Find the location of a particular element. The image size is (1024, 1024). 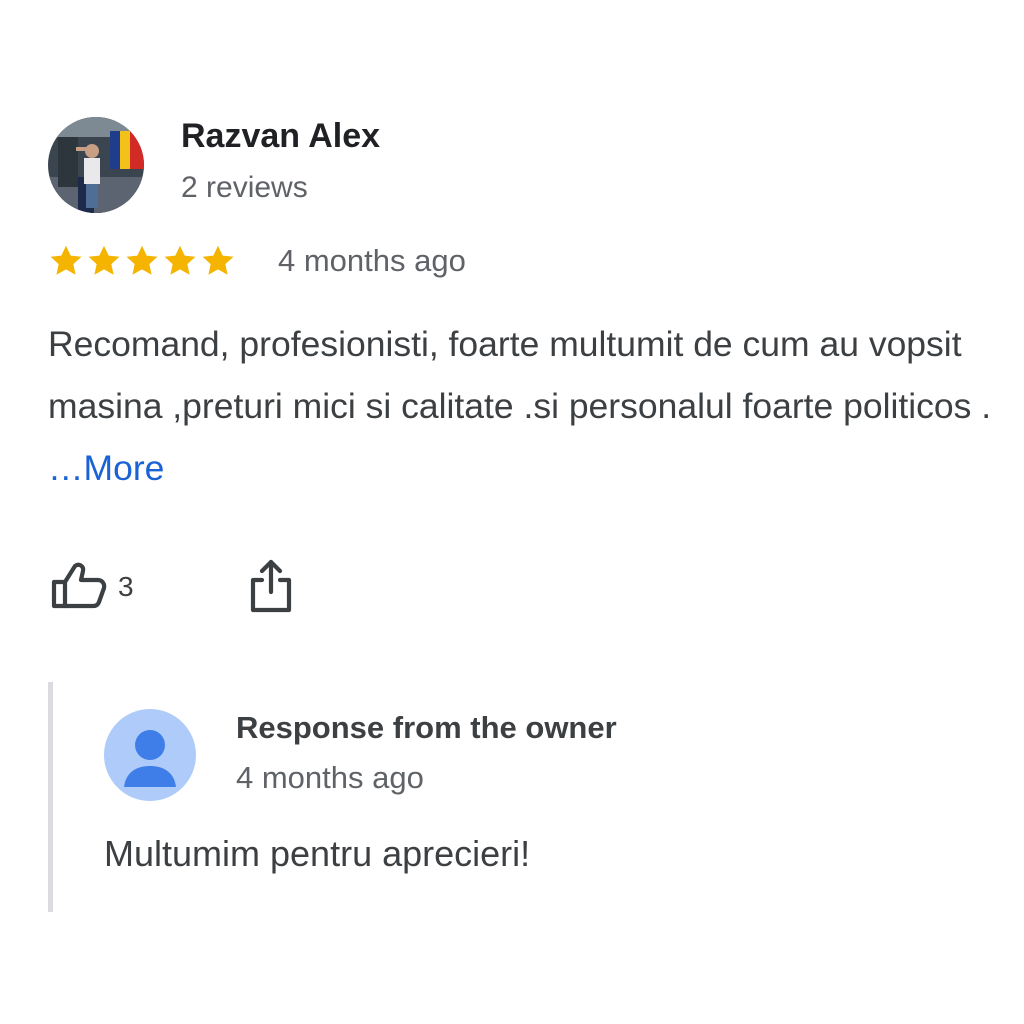

like-button: 3 is located at coordinates (91, 587).